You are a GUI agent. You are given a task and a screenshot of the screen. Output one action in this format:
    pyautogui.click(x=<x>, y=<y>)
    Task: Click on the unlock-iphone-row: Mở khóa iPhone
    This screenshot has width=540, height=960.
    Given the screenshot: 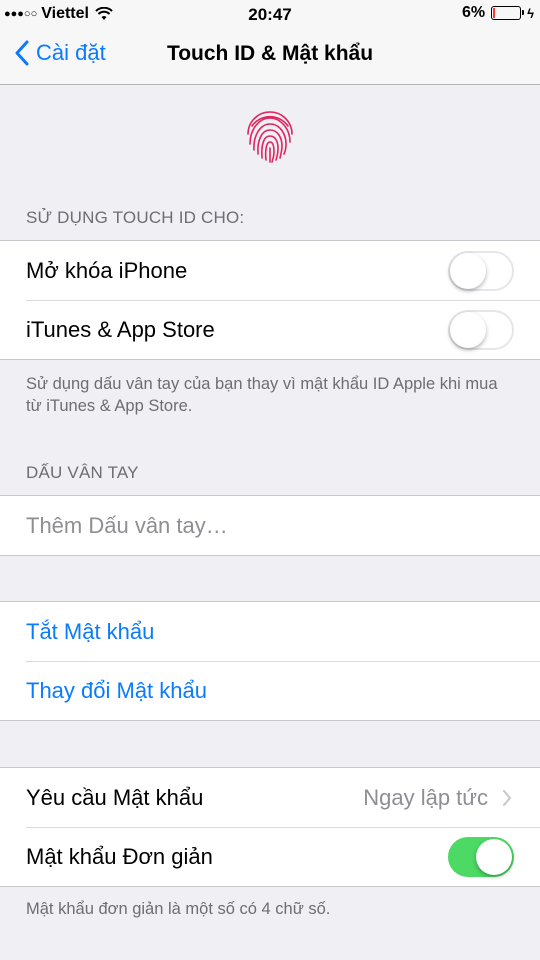 What is the action you would take?
    pyautogui.click(x=270, y=270)
    